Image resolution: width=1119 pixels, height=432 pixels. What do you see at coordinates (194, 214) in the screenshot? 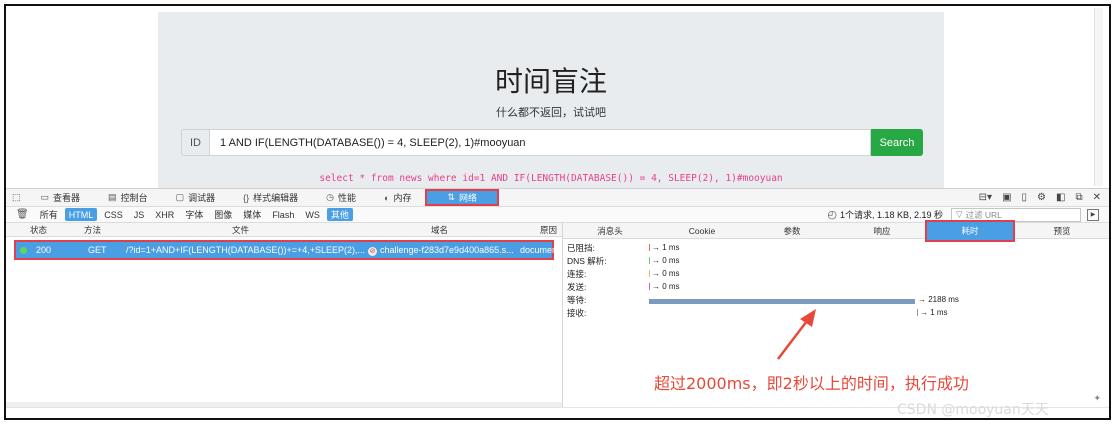
I see `filter-fonts: 字体` at bounding box center [194, 214].